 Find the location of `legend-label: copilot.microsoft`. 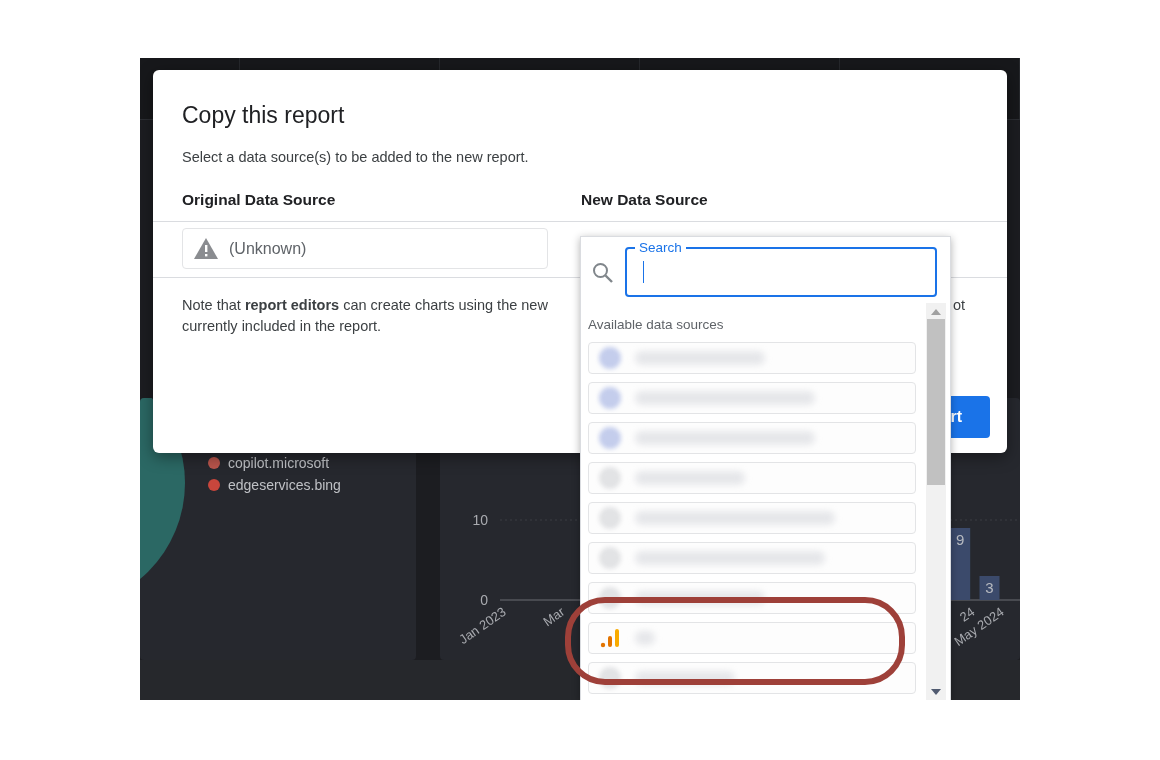

legend-label: copilot.microsoft is located at coordinates (279, 463).